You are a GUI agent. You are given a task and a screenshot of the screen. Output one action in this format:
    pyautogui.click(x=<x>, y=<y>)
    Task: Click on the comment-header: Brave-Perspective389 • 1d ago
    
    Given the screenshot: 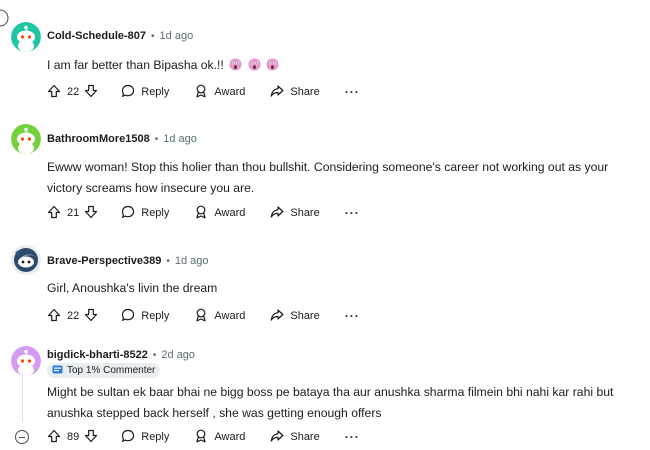 What is the action you would take?
    pyautogui.click(x=128, y=261)
    